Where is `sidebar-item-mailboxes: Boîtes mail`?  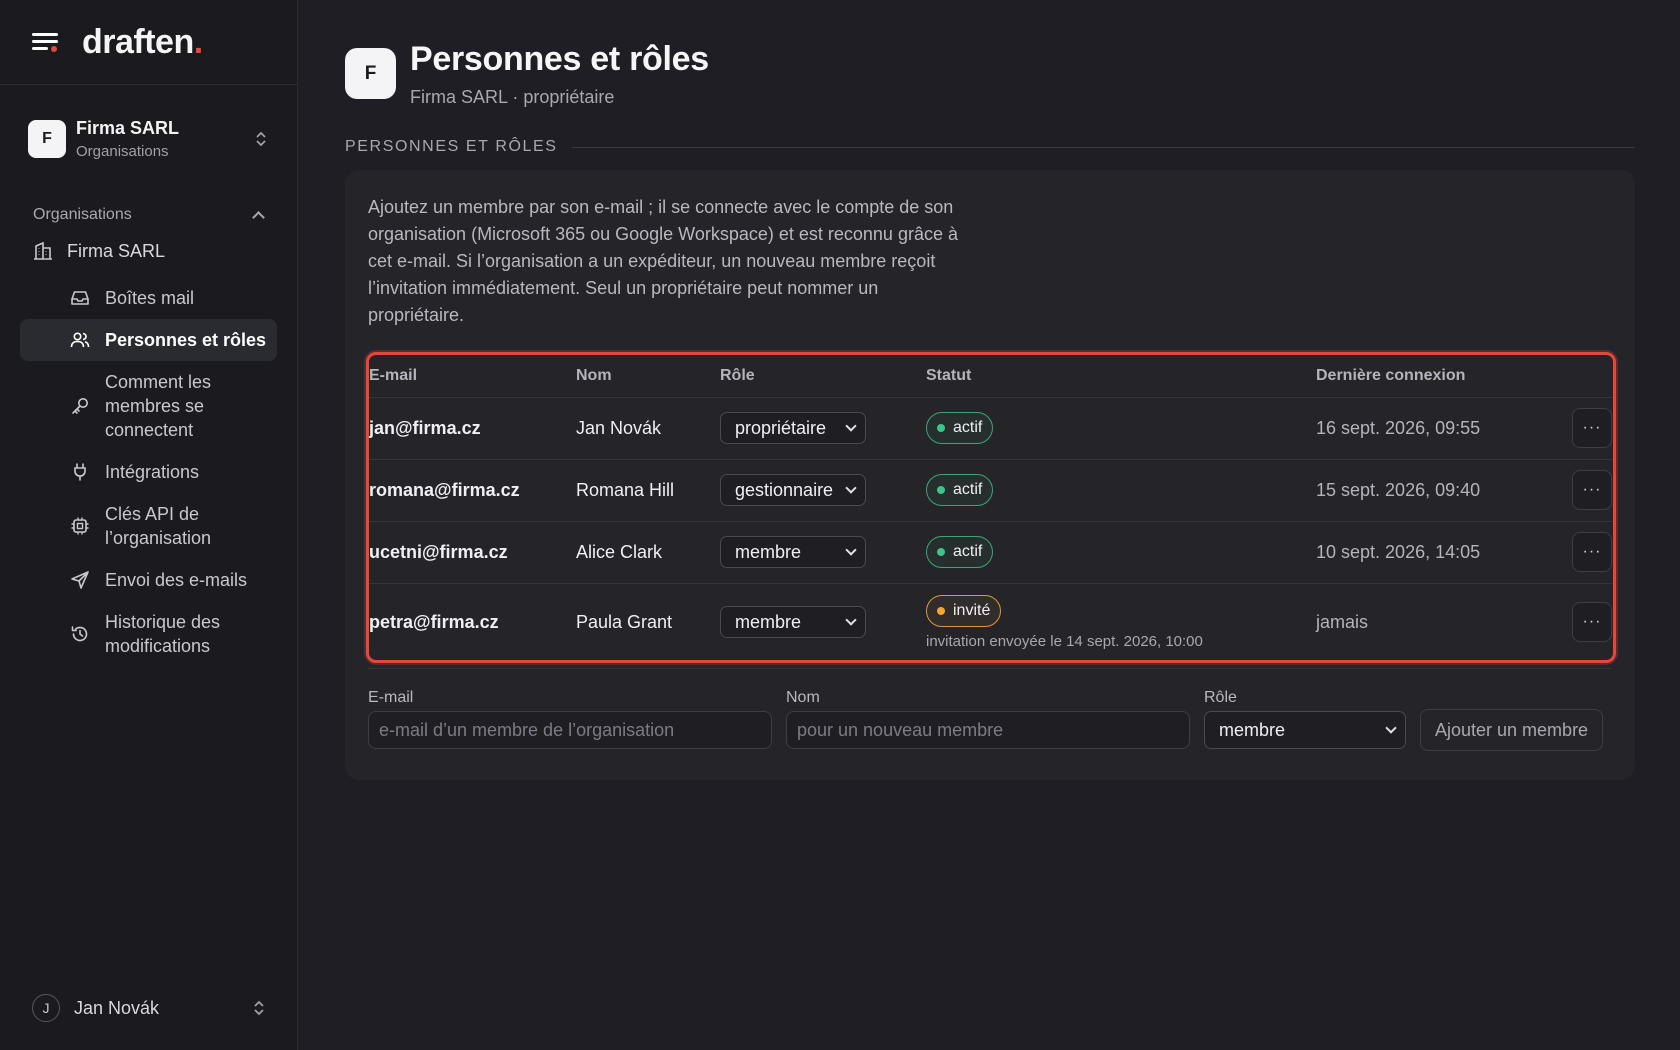 sidebar-item-mailboxes: Boîtes mail is located at coordinates (148, 298).